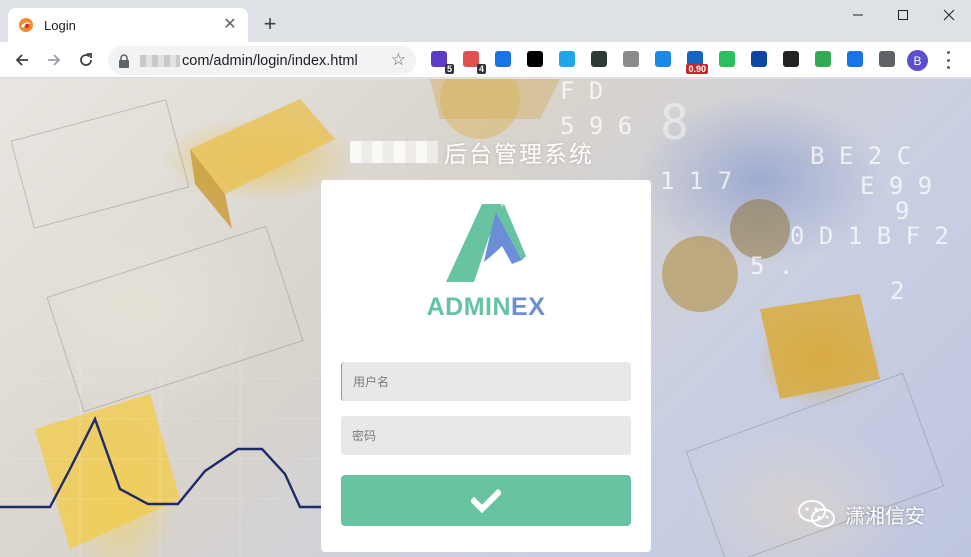 This screenshot has height=557, width=971. What do you see at coordinates (124, 60) in the screenshot?
I see `lock-icon` at bounding box center [124, 60].